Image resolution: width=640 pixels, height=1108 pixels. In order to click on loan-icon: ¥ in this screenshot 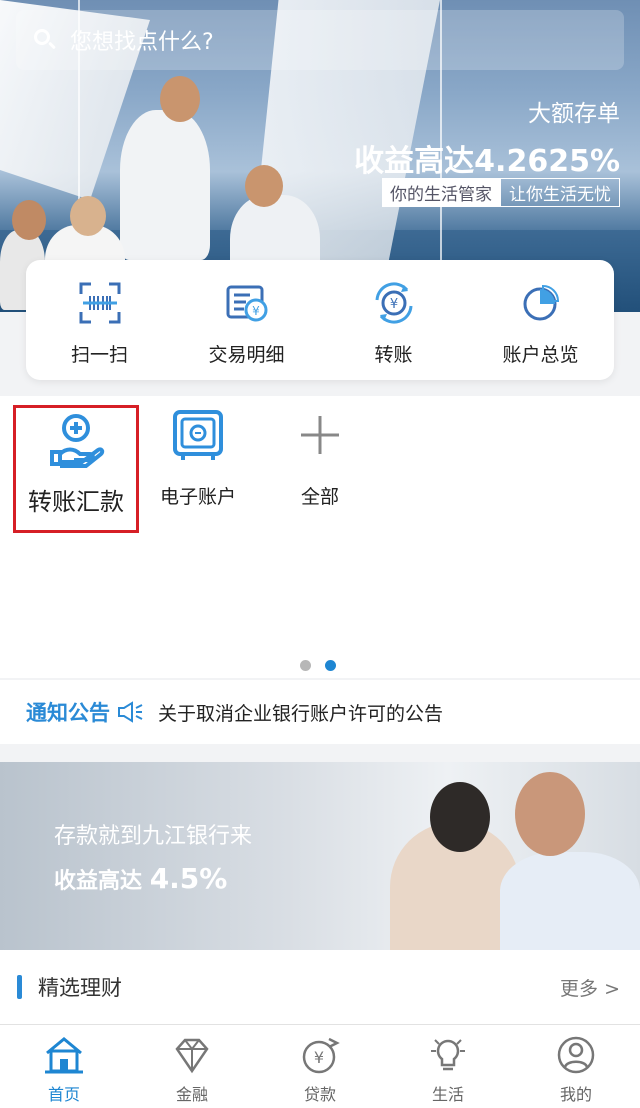, I will do `click(321, 1055)`.